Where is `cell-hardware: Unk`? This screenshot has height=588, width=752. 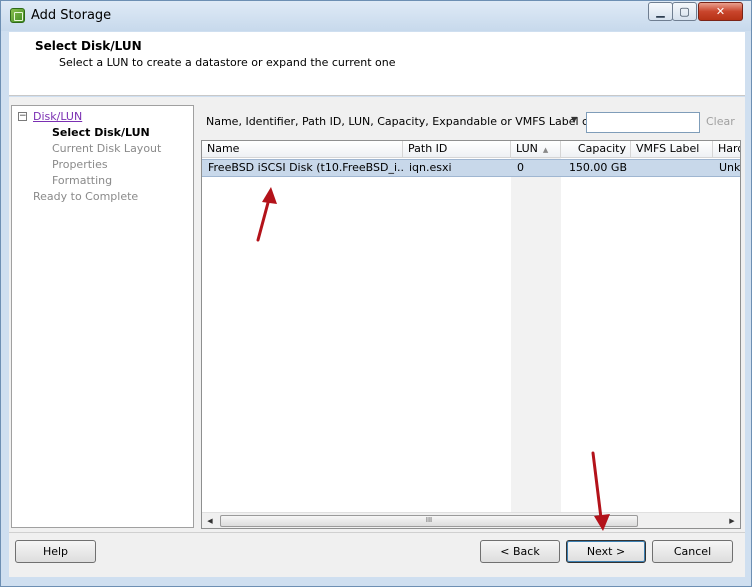 cell-hardware: Unk is located at coordinates (730, 167).